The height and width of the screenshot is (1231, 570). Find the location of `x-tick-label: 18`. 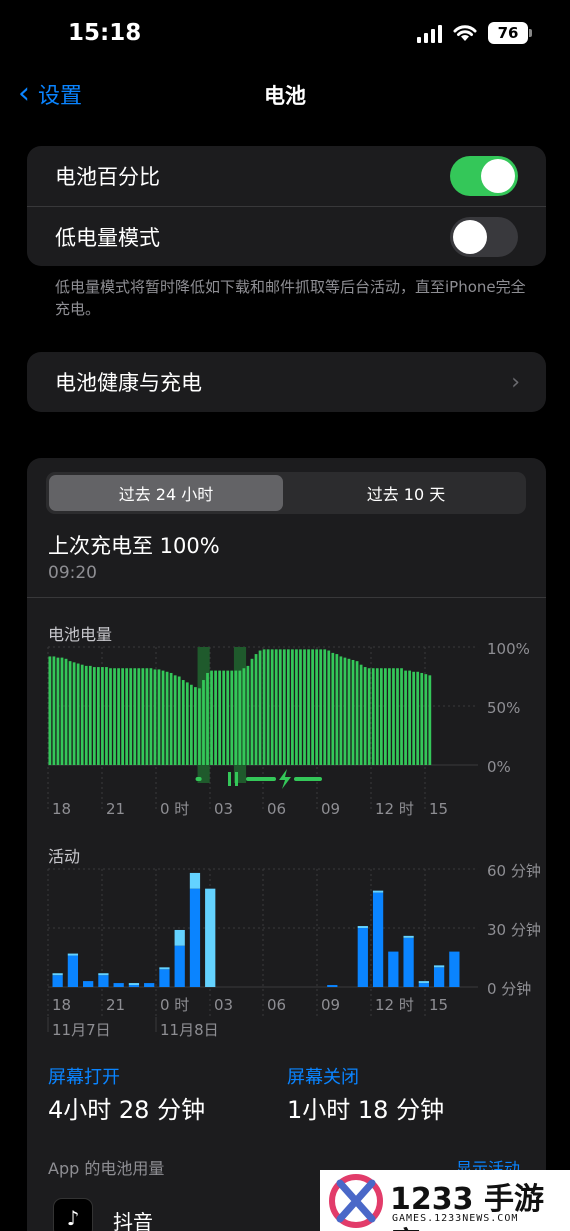

x-tick-label: 18 is located at coordinates (61, 1005).